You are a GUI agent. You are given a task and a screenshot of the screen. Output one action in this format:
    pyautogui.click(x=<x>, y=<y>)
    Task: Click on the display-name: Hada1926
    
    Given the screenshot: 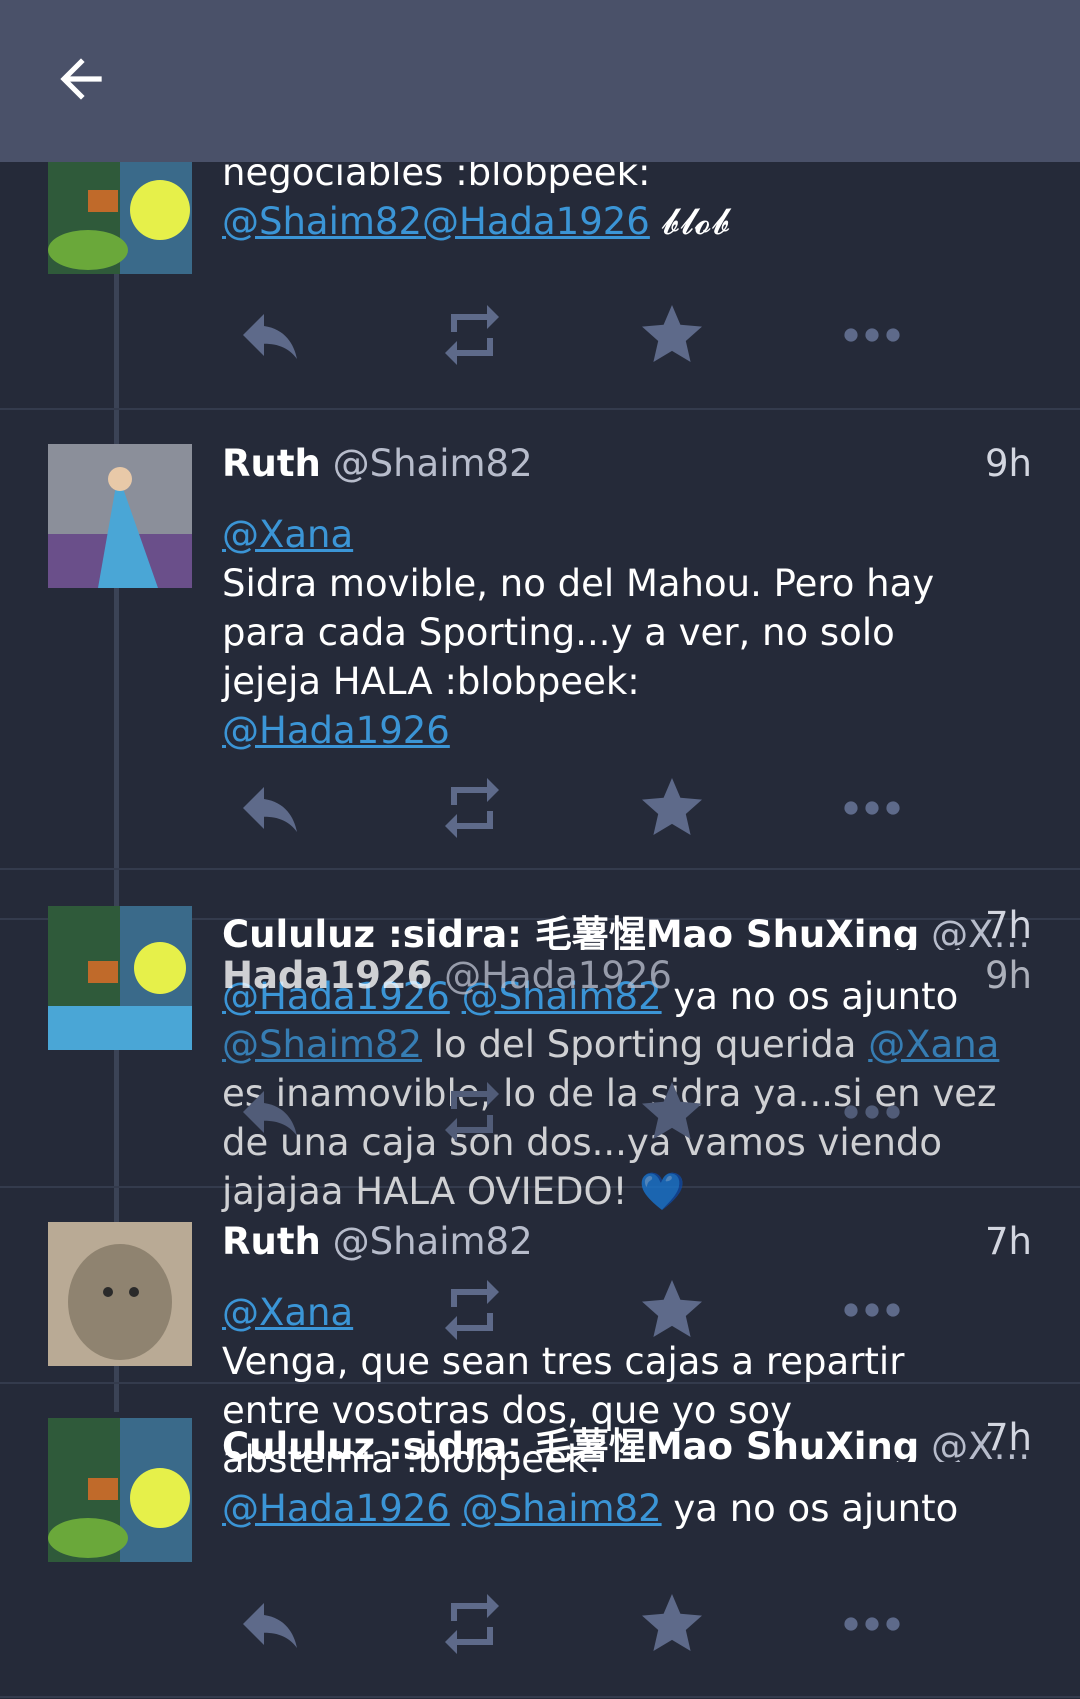 What is the action you would take?
    pyautogui.click(x=327, y=975)
    